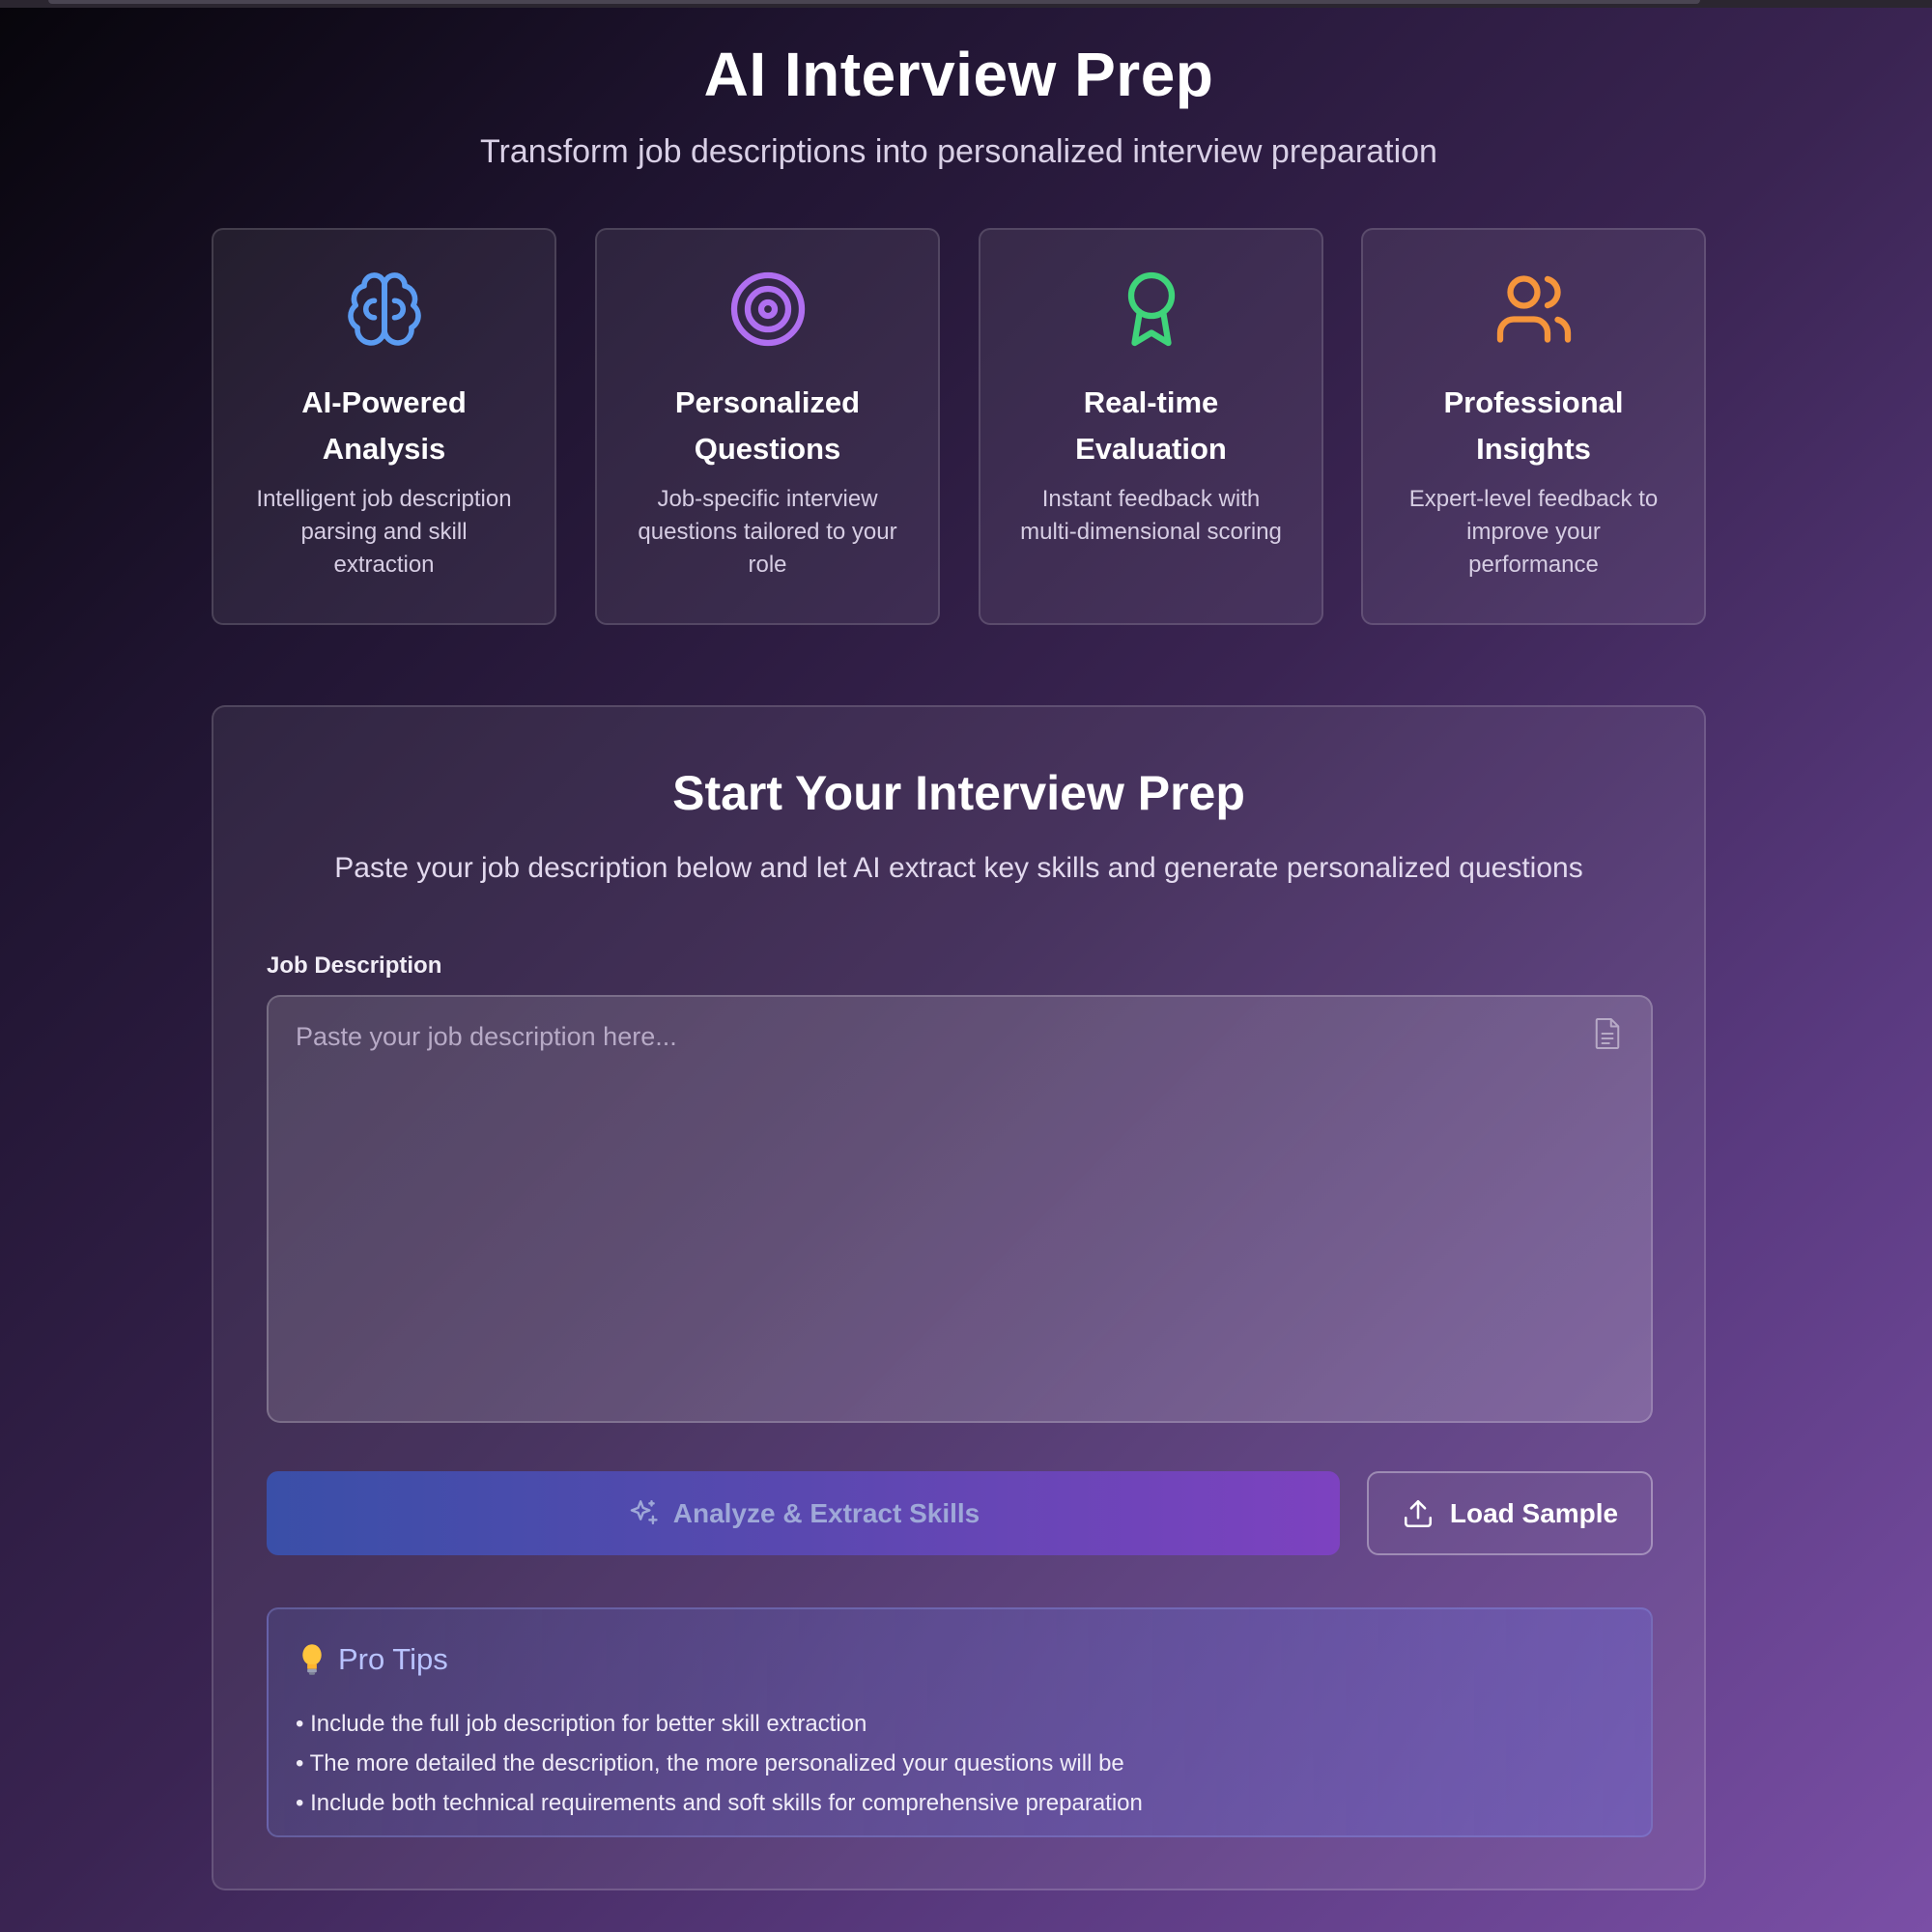 The width and height of the screenshot is (1932, 1932). I want to click on brain-icon, so click(383, 312).